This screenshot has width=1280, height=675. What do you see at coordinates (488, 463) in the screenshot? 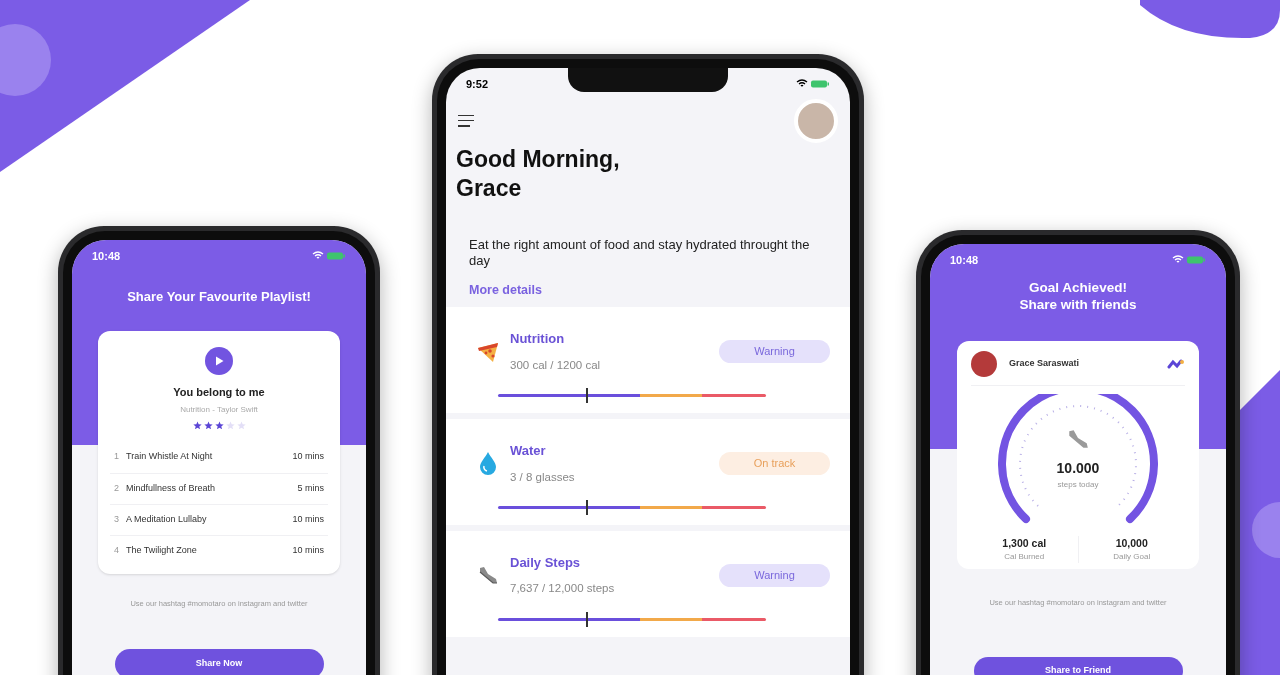
I see `water-drop-icon` at bounding box center [488, 463].